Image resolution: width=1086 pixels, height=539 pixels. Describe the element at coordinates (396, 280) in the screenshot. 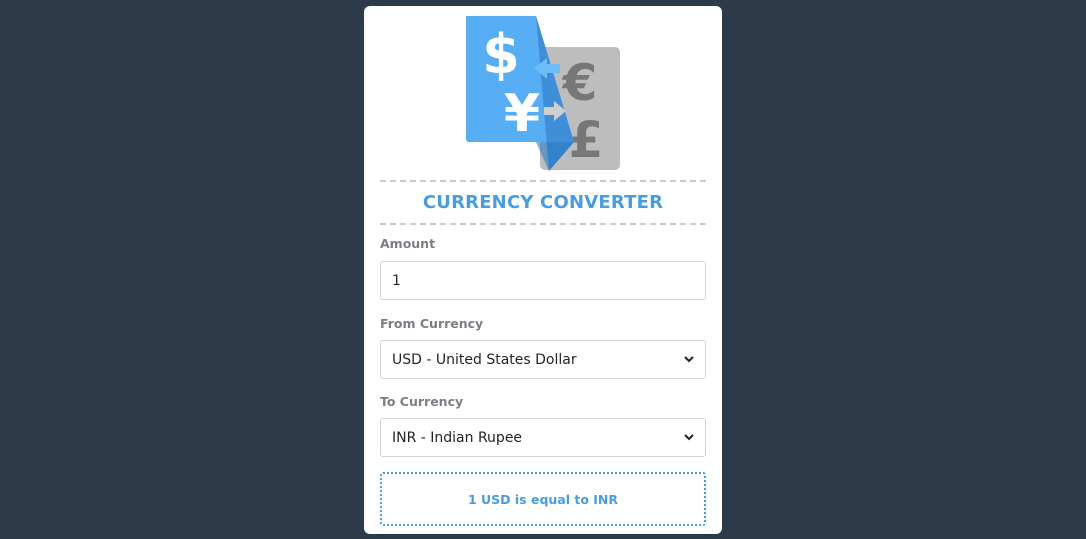

I see `amount-value: 1` at that location.